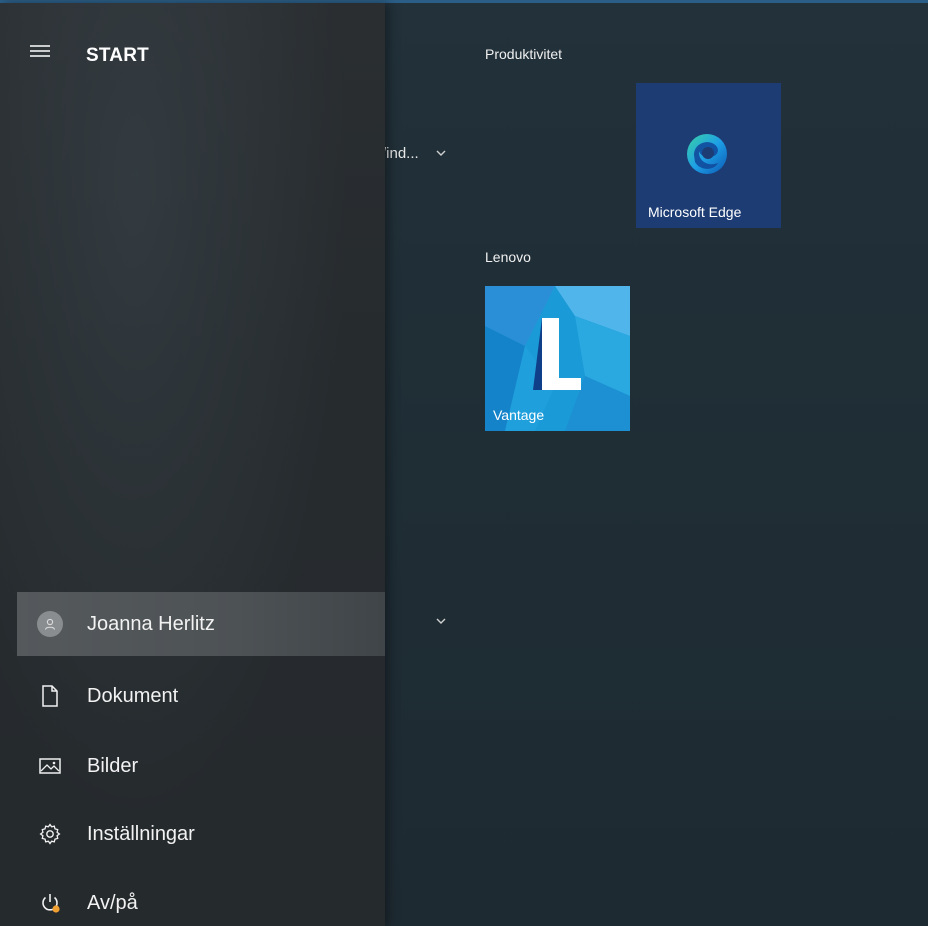 The image size is (928, 926). Describe the element at coordinates (42, 53) in the screenshot. I see `hamburger-menu-icon` at that location.